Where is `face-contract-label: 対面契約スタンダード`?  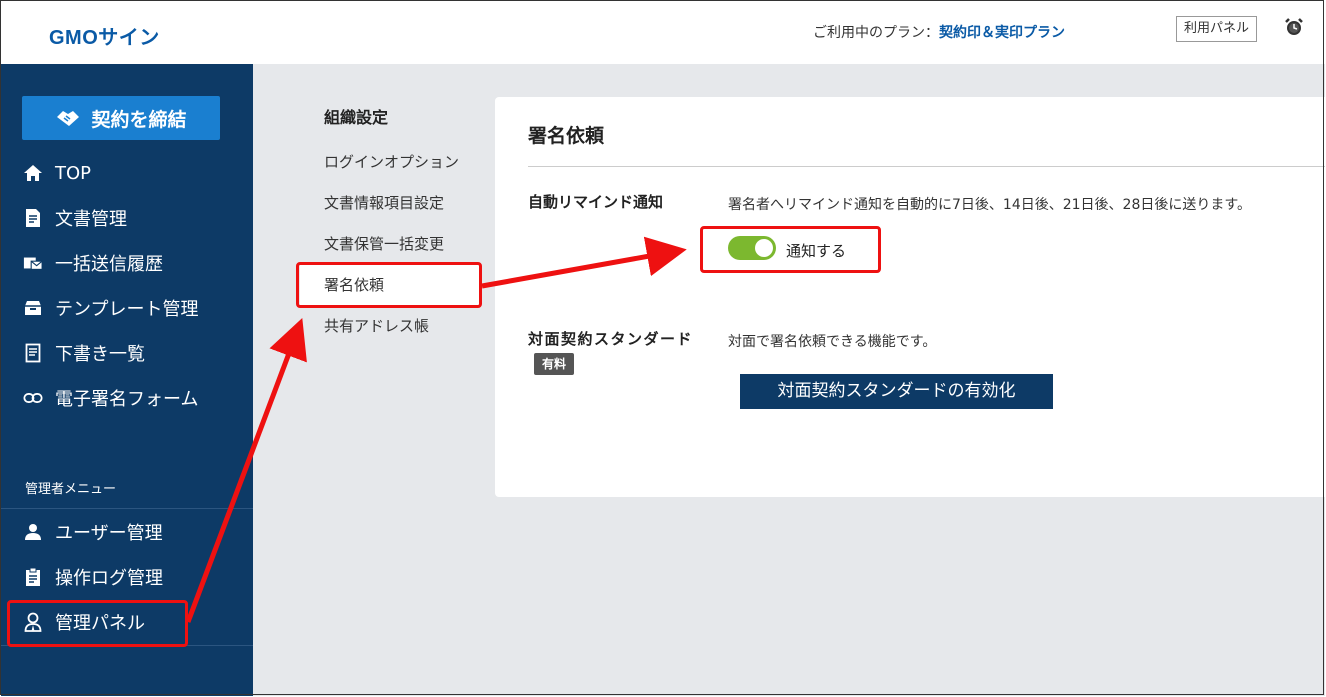
face-contract-label: 対面契約スタンダード is located at coordinates (611, 339).